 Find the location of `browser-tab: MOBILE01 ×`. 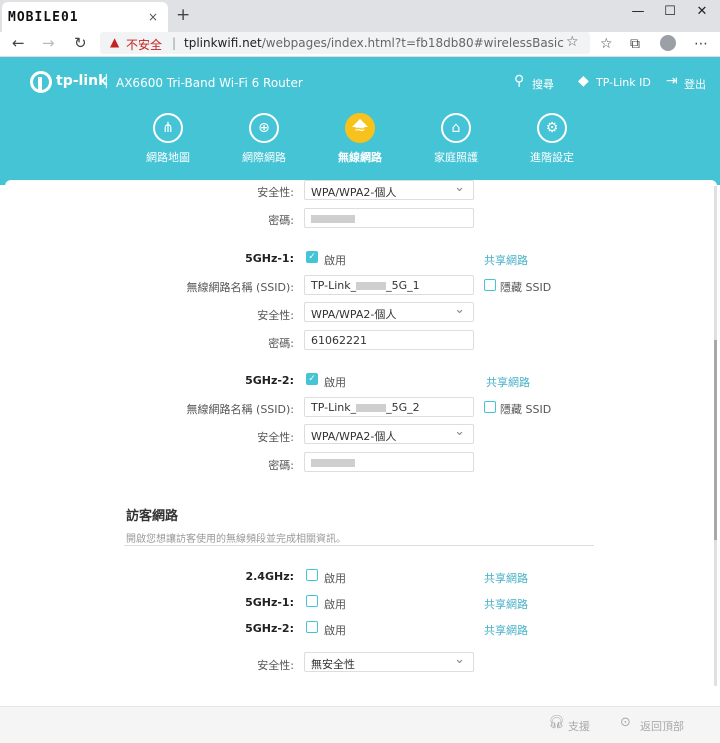

browser-tab: MOBILE01 × is located at coordinates (85, 17).